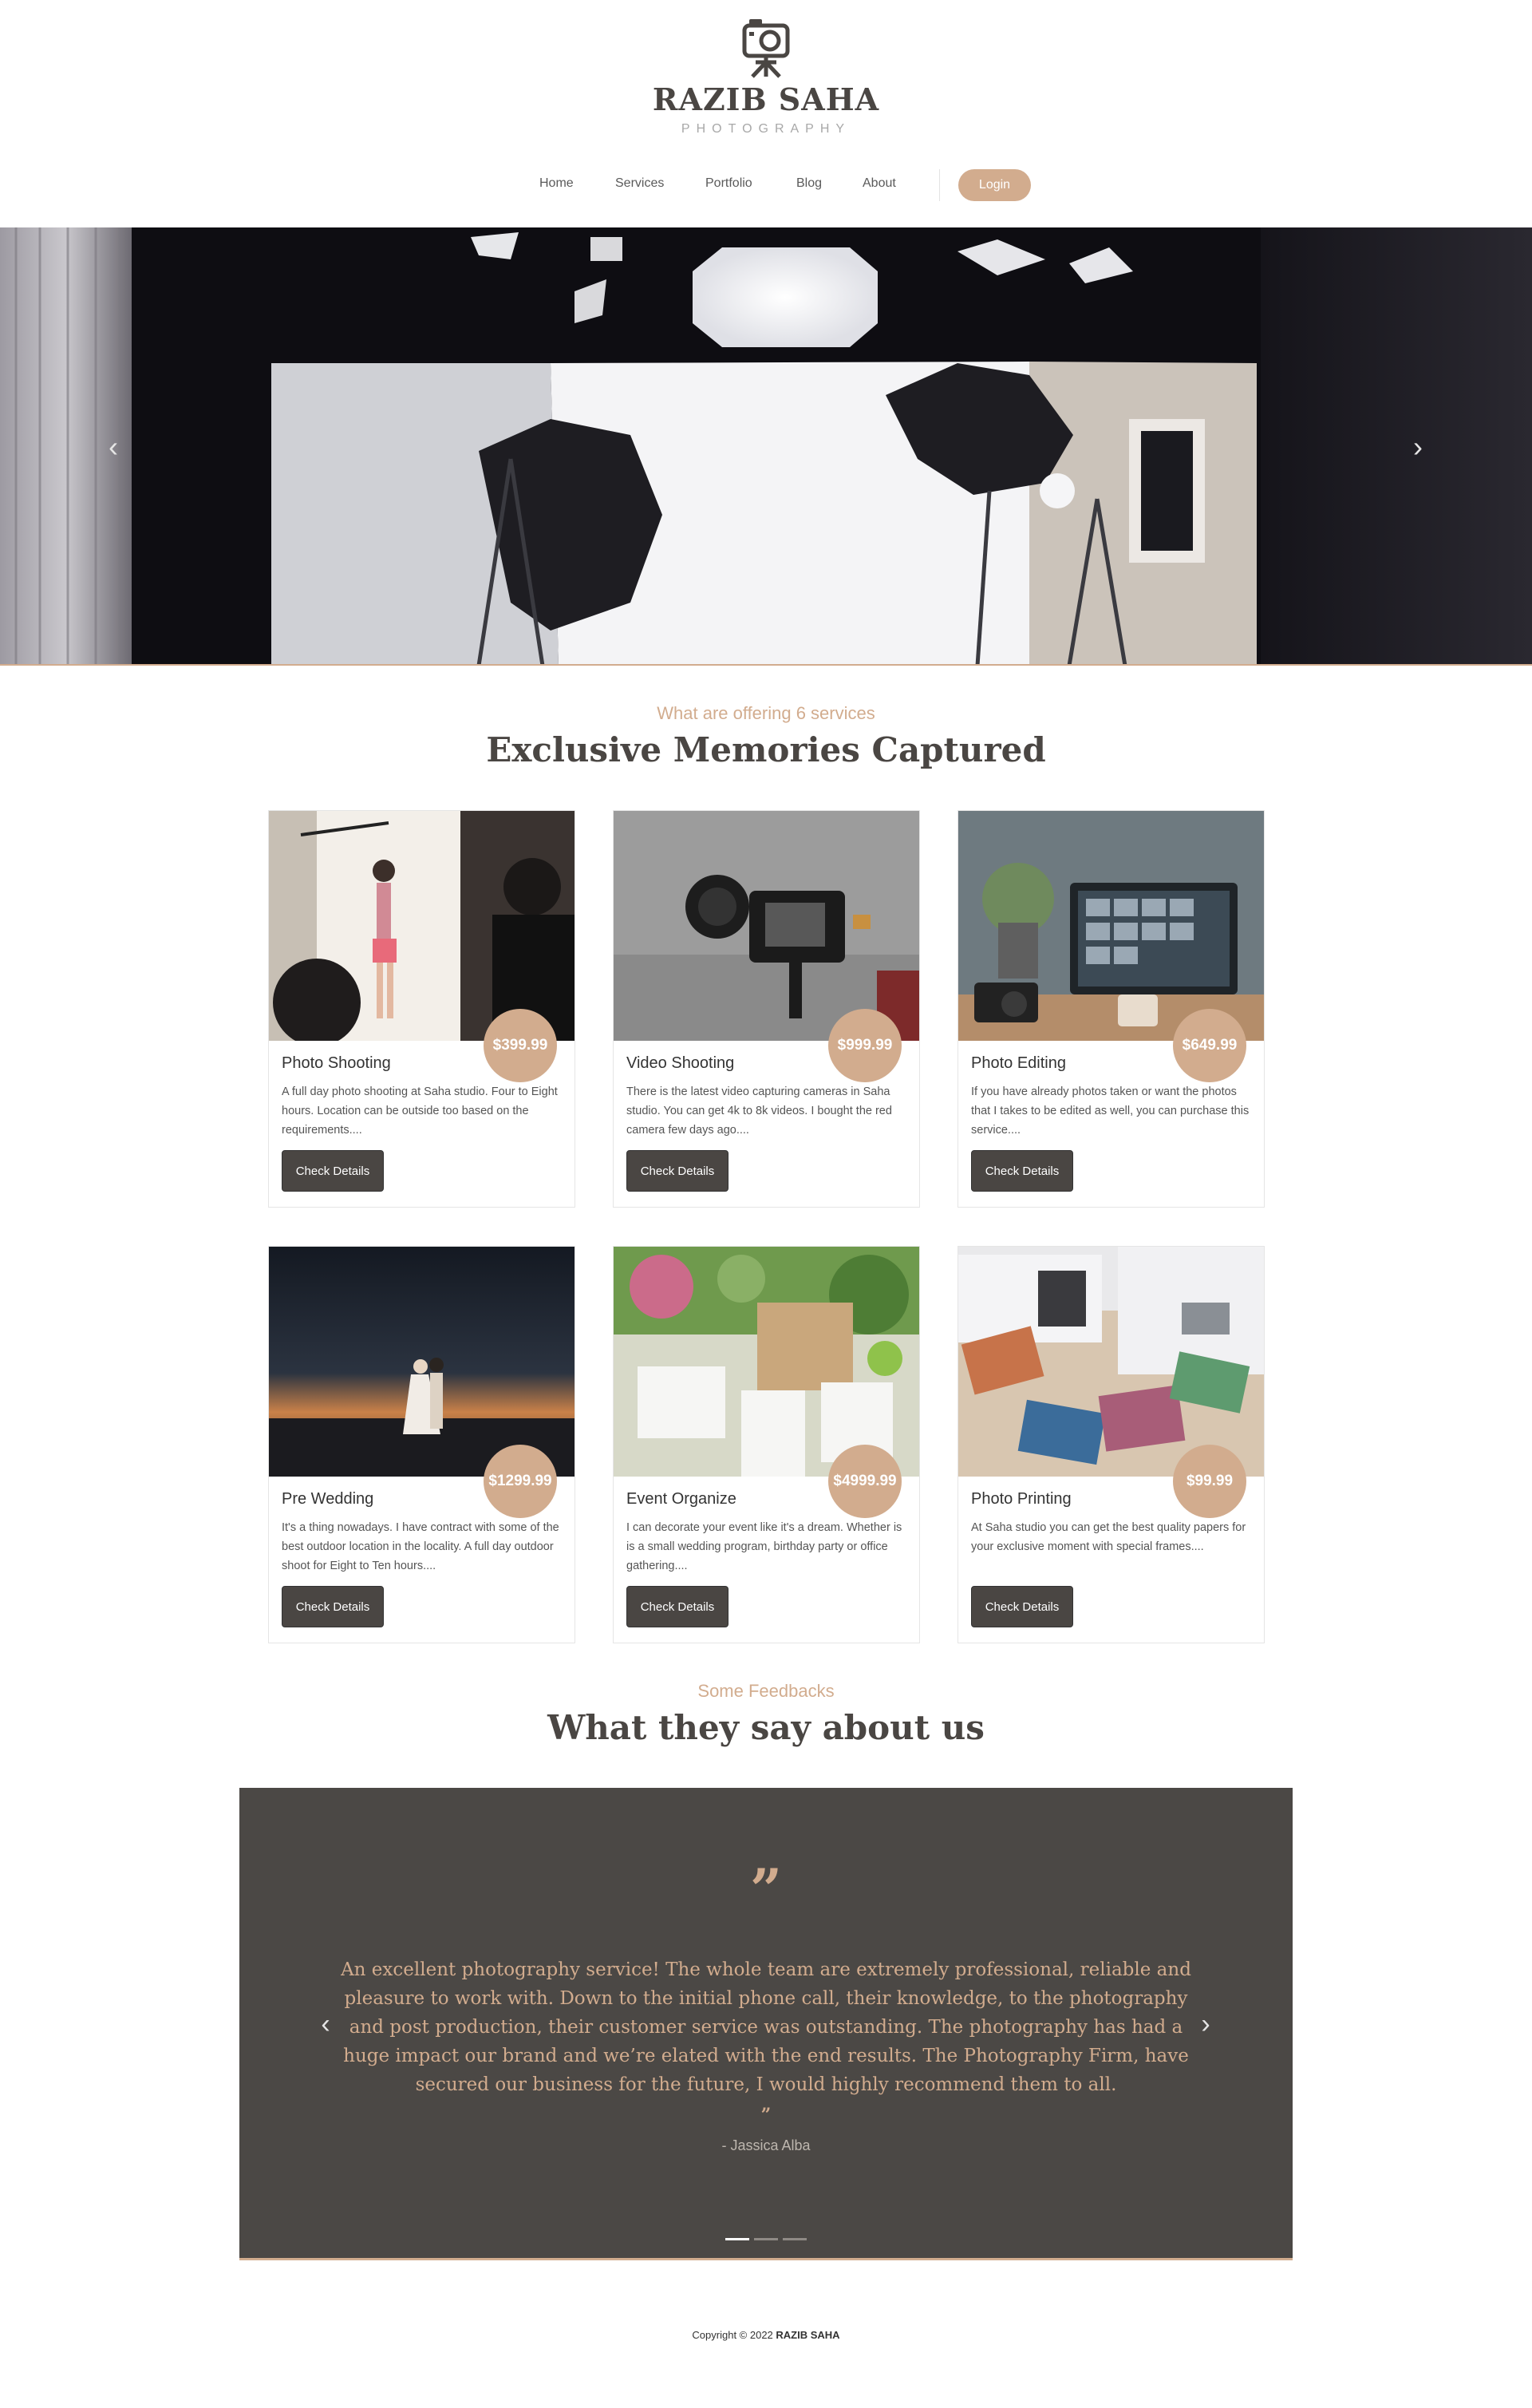 The image size is (1532, 2408). Describe the element at coordinates (1019, 1063) in the screenshot. I see `card-title: Photo Editing` at that location.